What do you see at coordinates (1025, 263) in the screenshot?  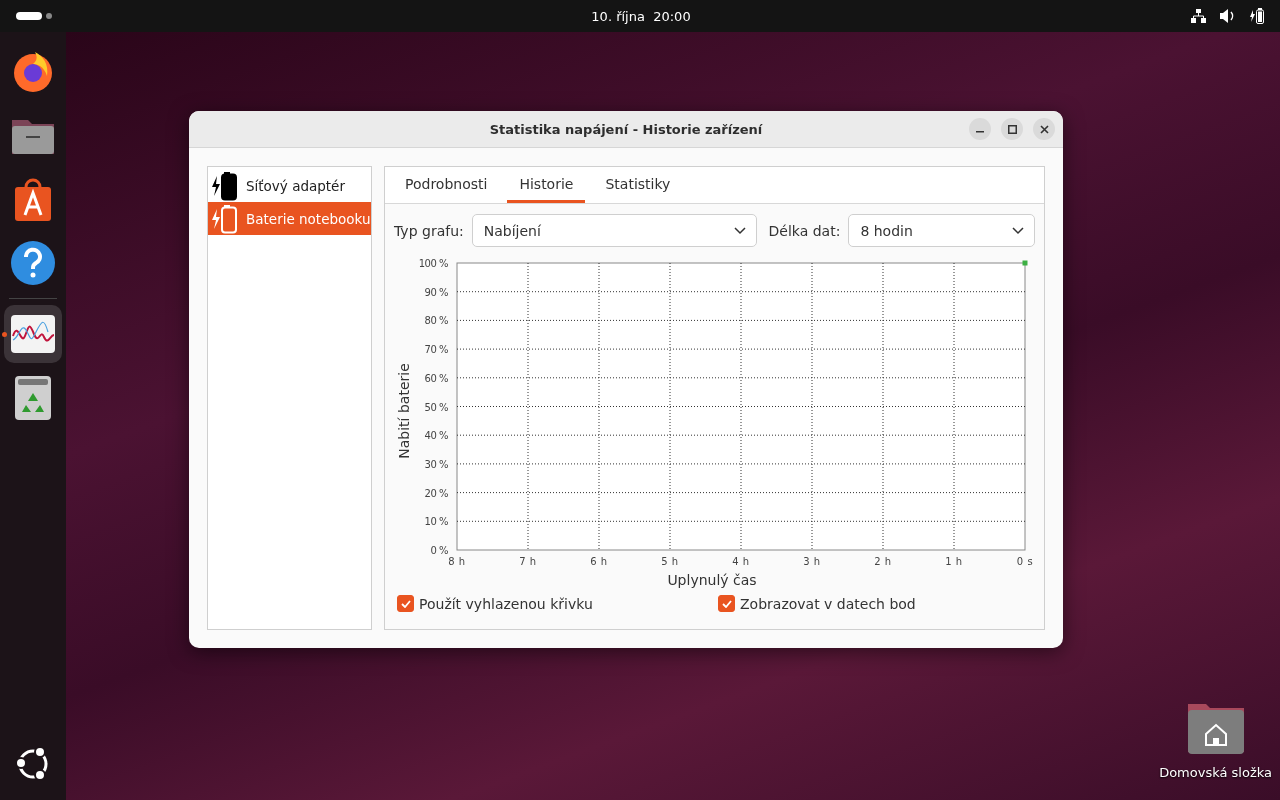 I see `data-point` at bounding box center [1025, 263].